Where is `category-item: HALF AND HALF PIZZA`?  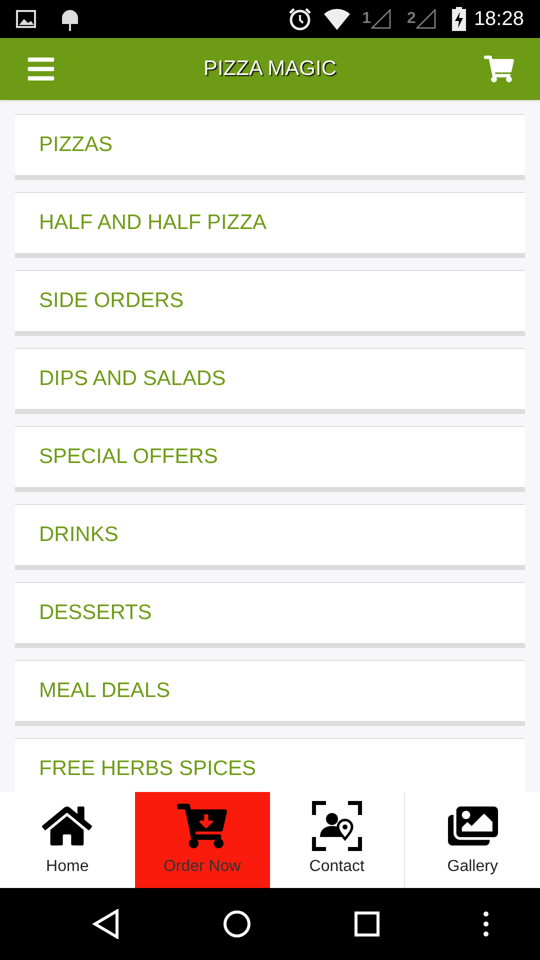 category-item: HALF AND HALF PIZZA is located at coordinates (270, 225).